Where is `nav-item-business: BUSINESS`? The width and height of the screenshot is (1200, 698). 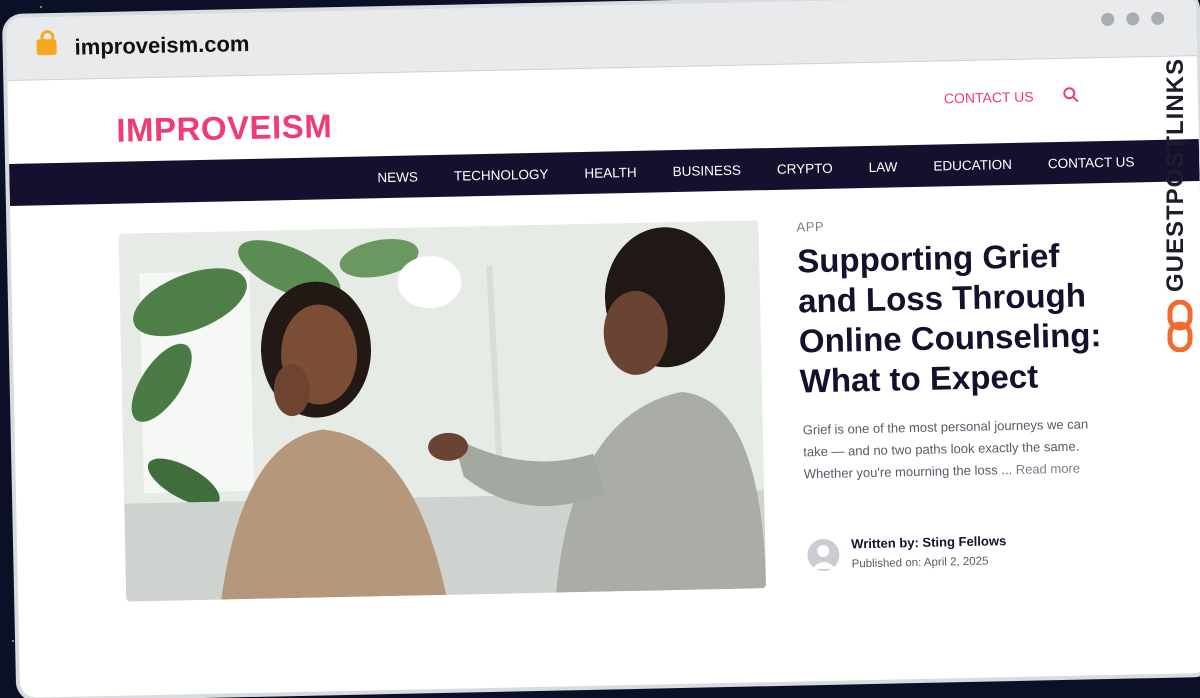 nav-item-business: BUSINESS is located at coordinates (706, 170).